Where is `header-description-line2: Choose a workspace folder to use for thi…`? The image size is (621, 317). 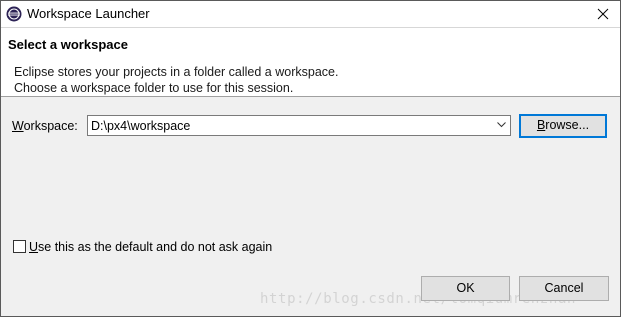 header-description-line2: Choose a workspace folder to use for thi… is located at coordinates (154, 88).